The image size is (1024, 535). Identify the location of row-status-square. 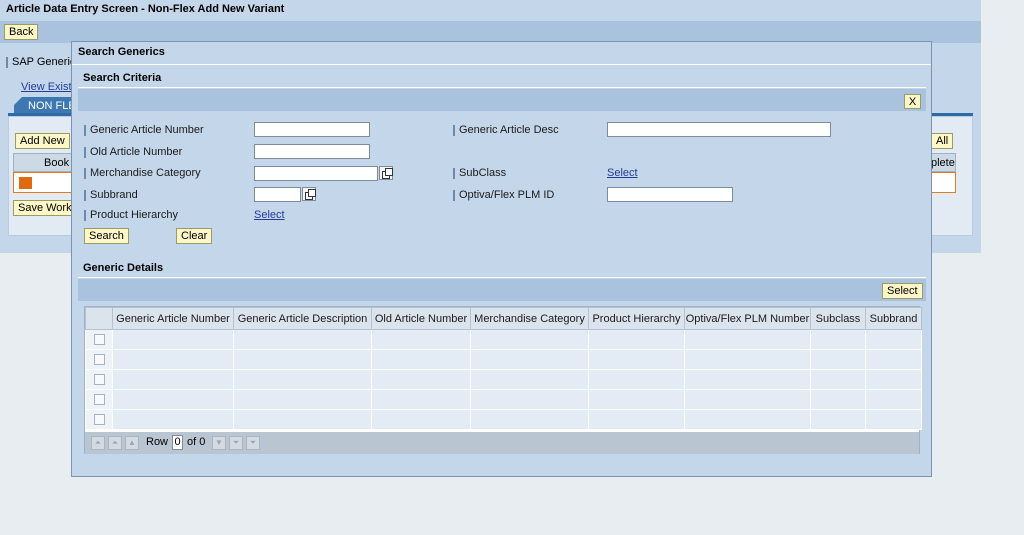
(25, 183).